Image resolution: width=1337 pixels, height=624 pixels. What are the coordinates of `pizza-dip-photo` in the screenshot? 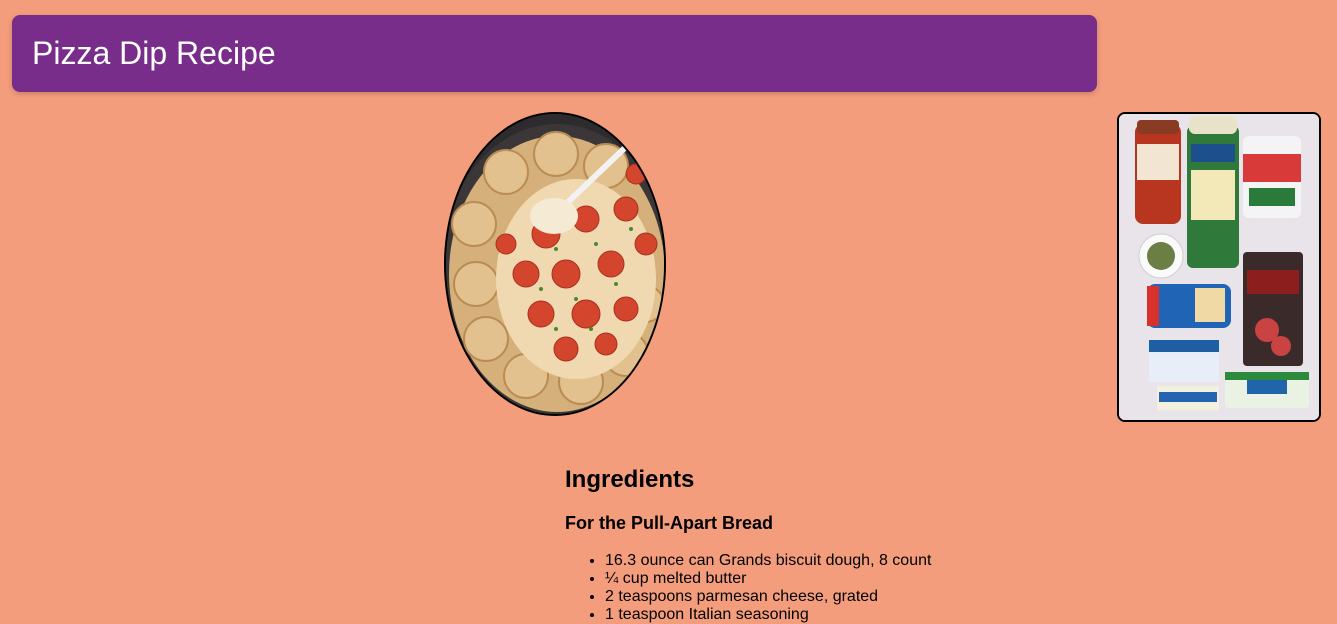 It's located at (555, 264).